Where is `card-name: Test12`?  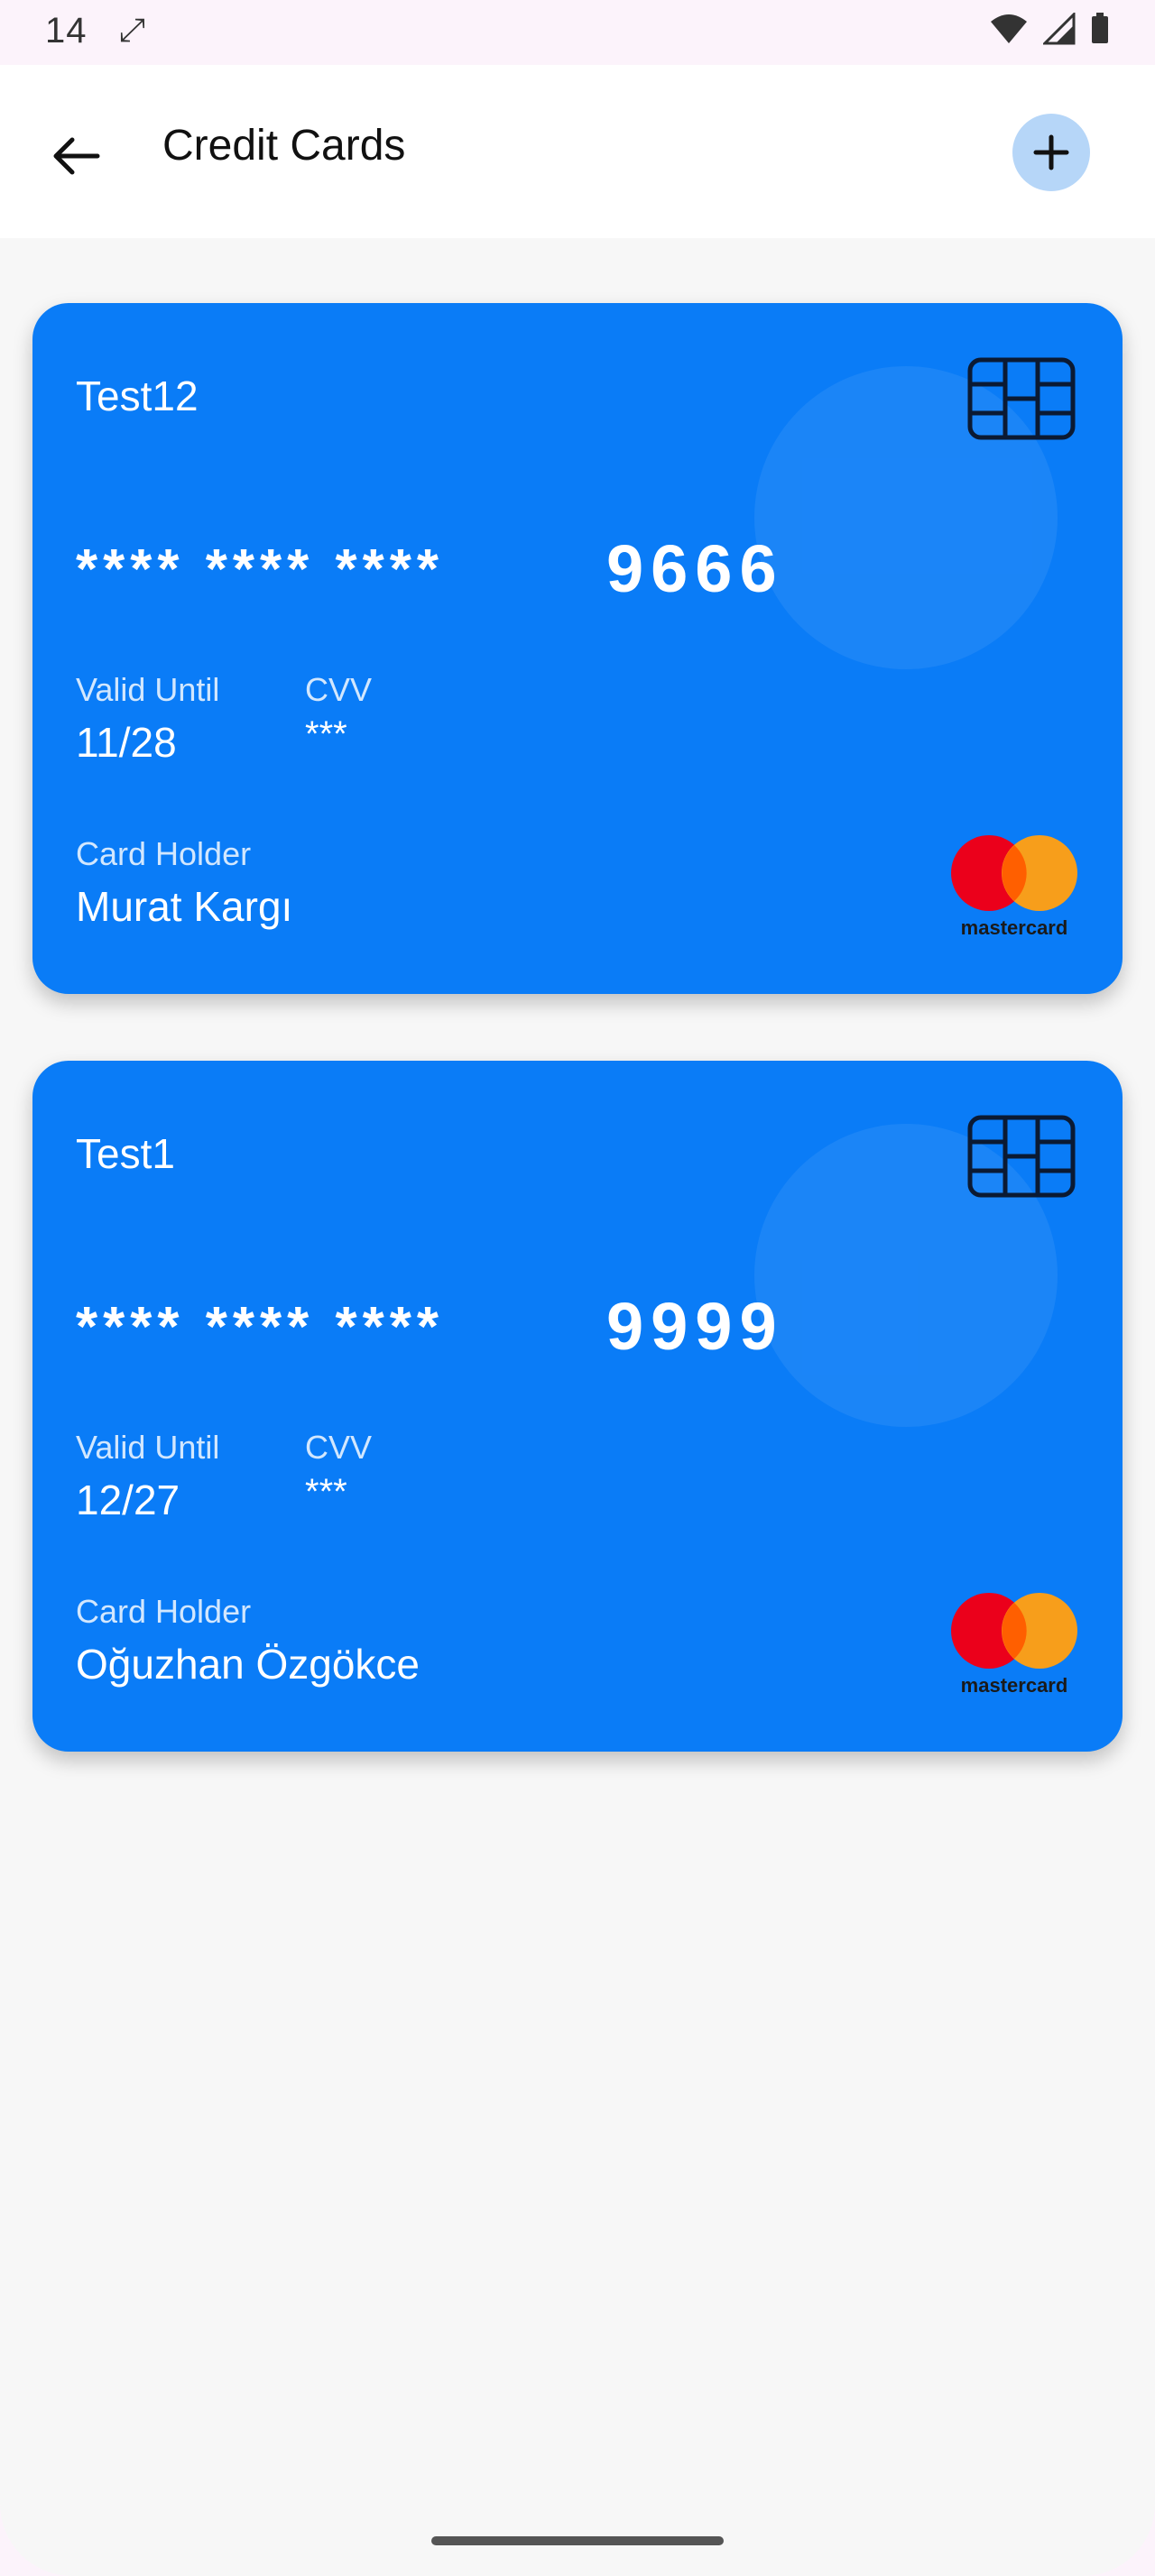 card-name: Test12 is located at coordinates (137, 396).